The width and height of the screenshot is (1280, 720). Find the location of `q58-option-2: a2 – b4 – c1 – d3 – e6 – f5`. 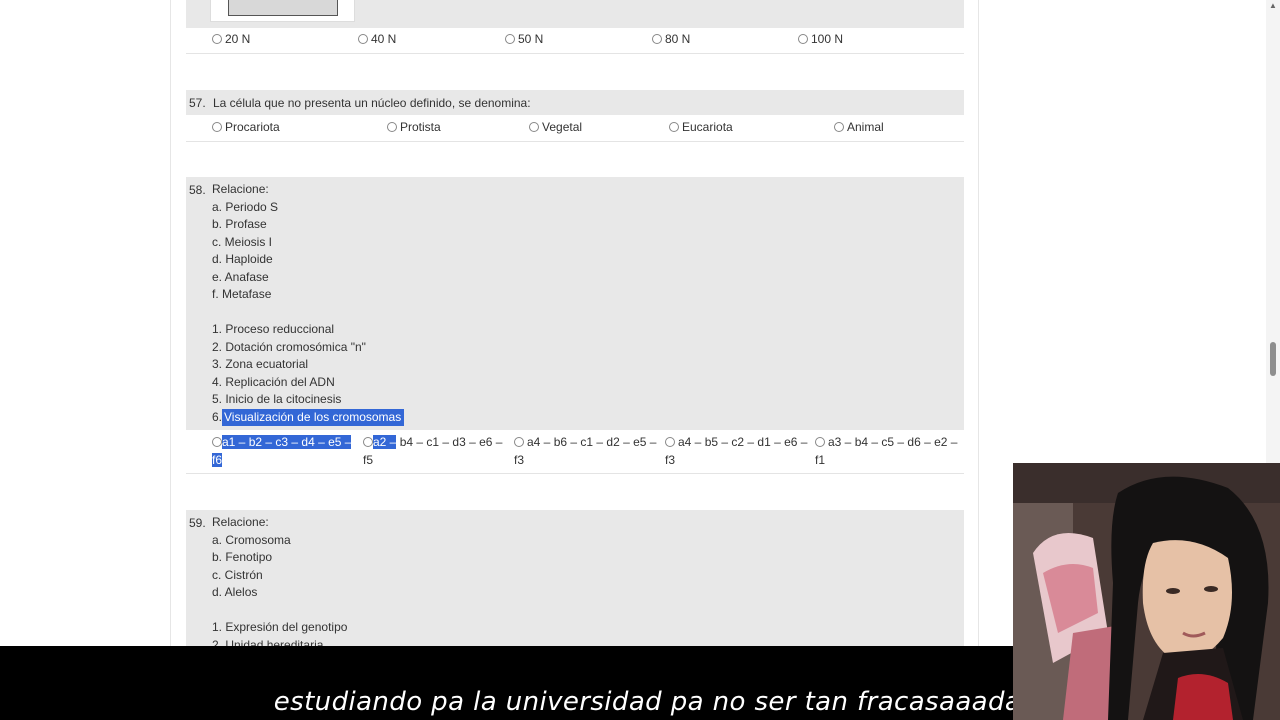

q58-option-2: a2 – b4 – c1 – d3 – e6 – f5 is located at coordinates (437, 451).